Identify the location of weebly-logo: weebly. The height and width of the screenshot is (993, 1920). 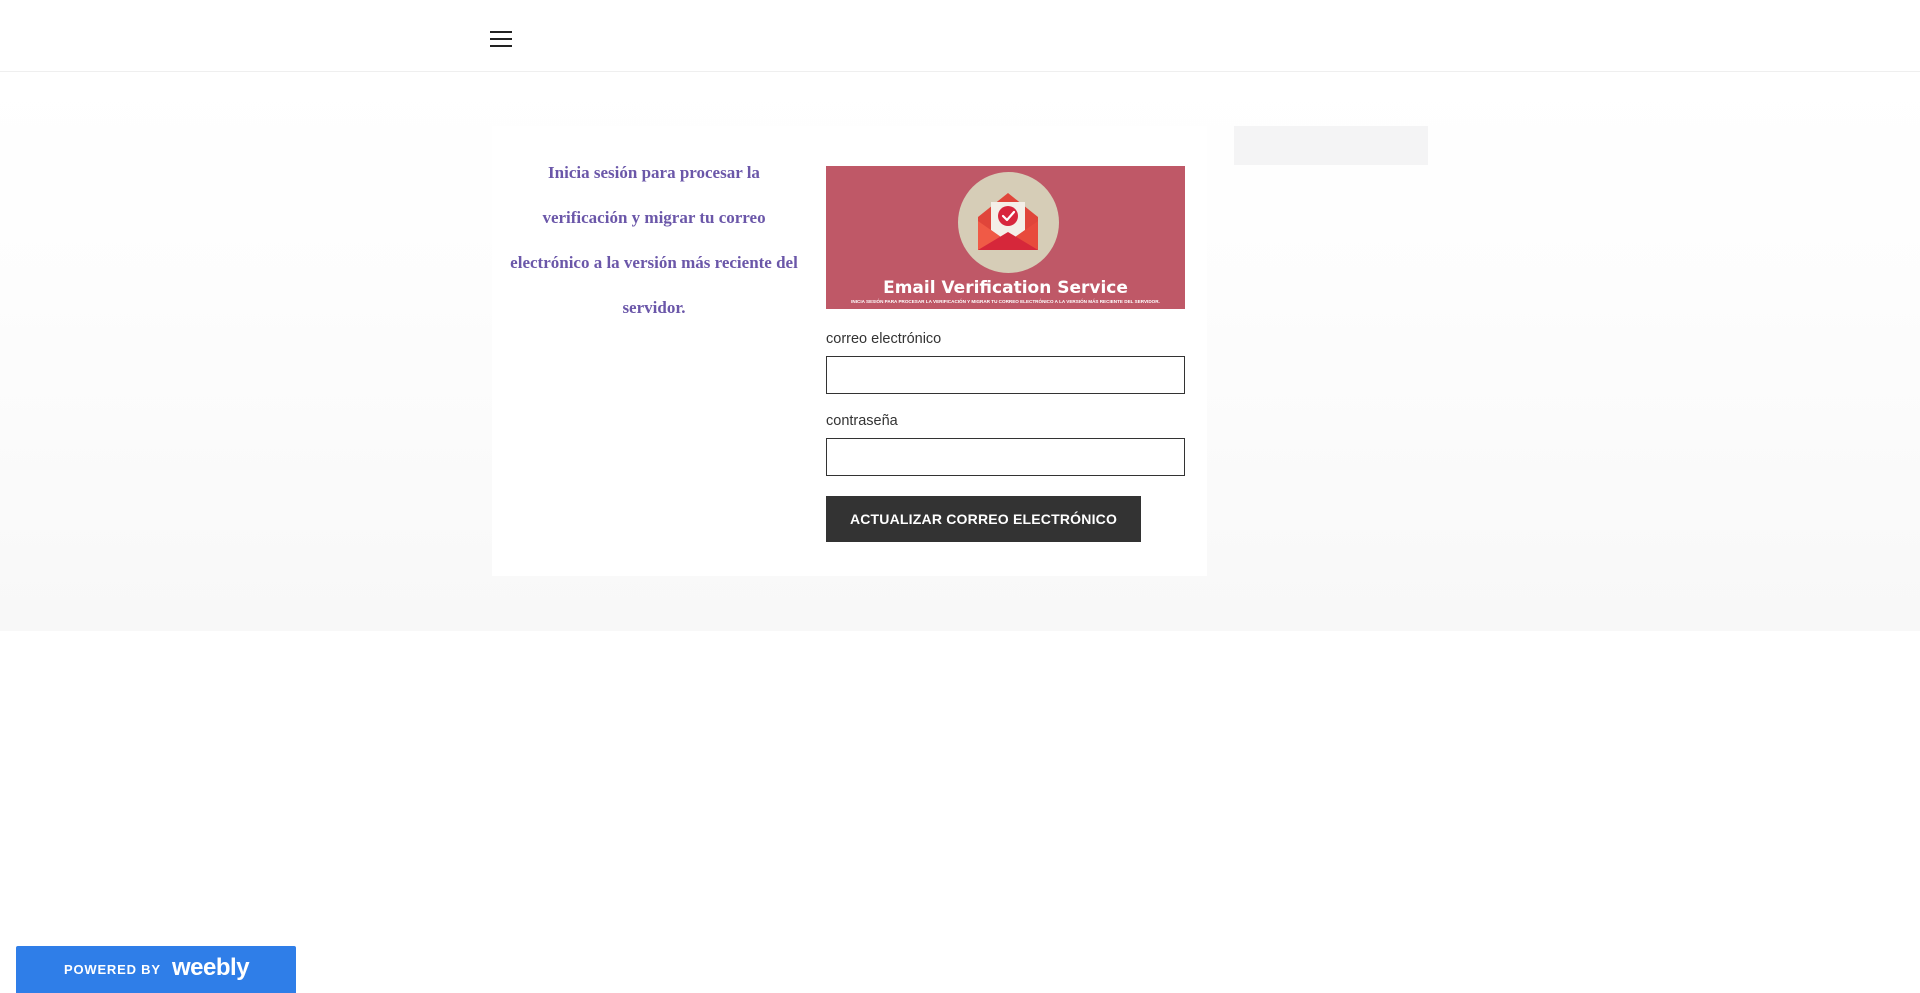
(211, 967).